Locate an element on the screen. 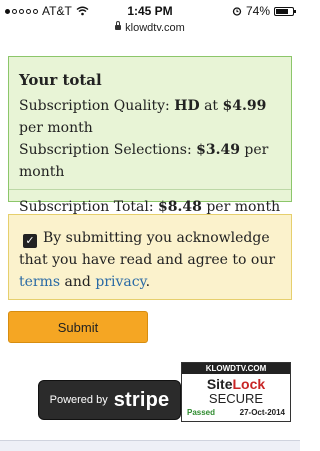 The height and width of the screenshot is (451, 320). quality-label: Subscription Quality: is located at coordinates (94, 106).